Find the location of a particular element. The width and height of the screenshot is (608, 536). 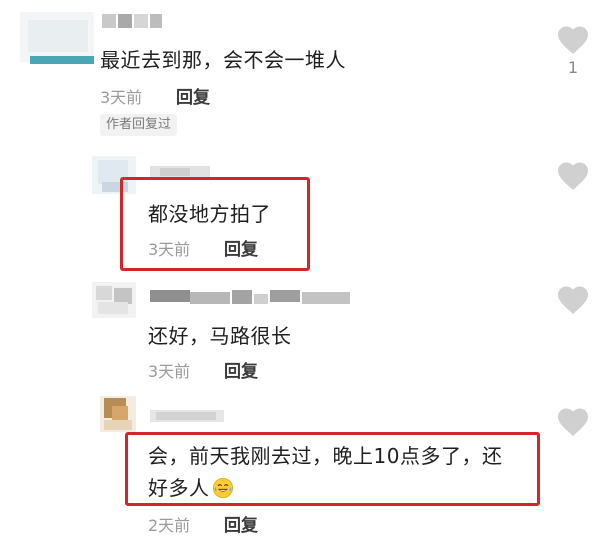

like-count: 1 is located at coordinates (573, 67).